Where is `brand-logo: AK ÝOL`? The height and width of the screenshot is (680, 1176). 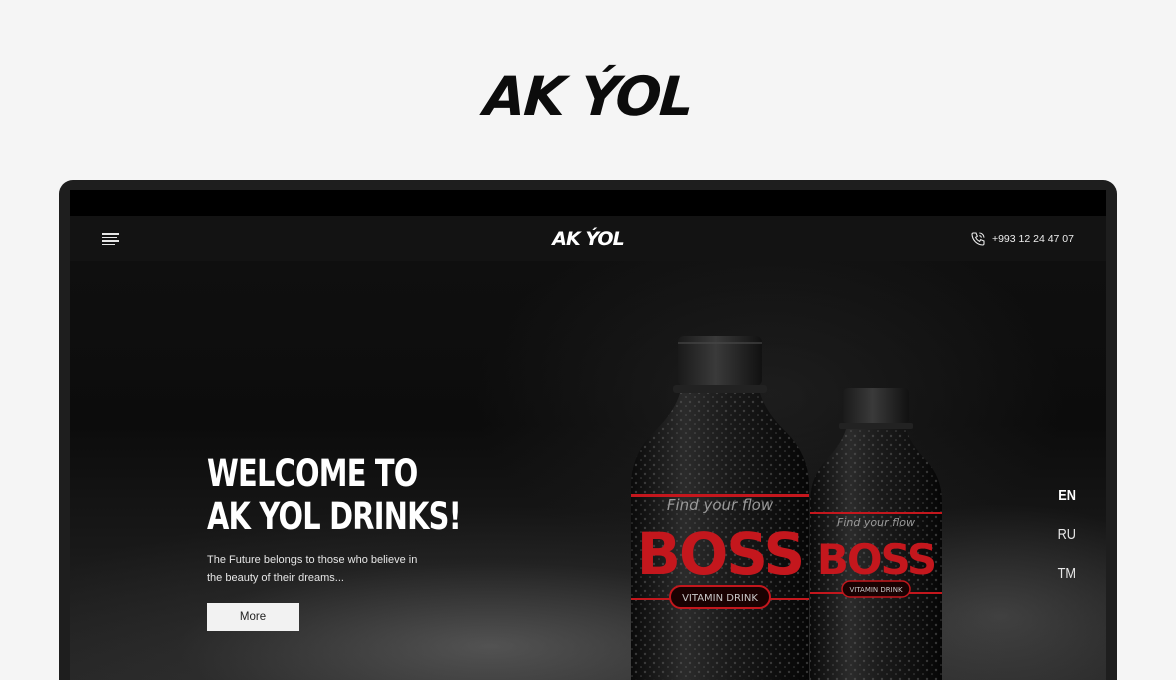 brand-logo: AK ÝOL is located at coordinates (588, 96).